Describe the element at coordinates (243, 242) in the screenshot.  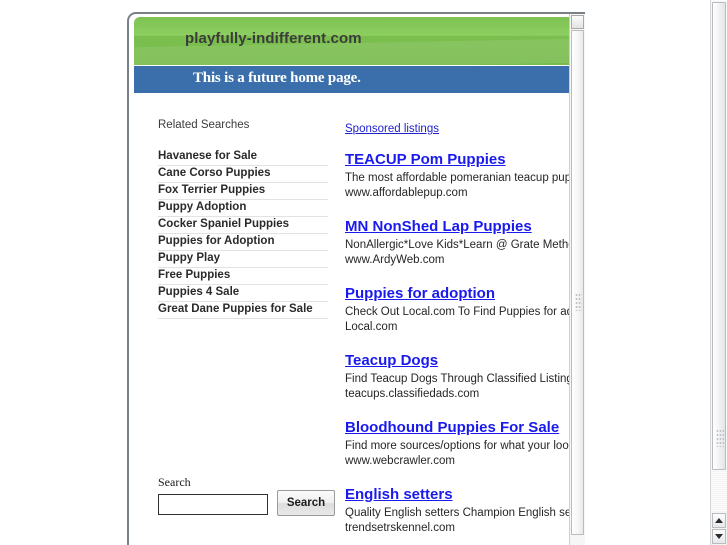
I see `list-item: Puppies for Adoption` at that location.